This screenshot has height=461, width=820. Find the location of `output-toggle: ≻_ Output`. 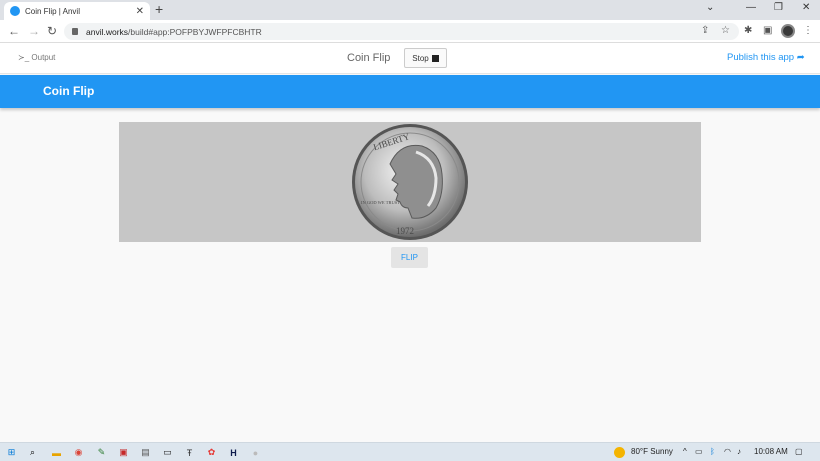

output-toggle: ≻_ Output is located at coordinates (36, 57).